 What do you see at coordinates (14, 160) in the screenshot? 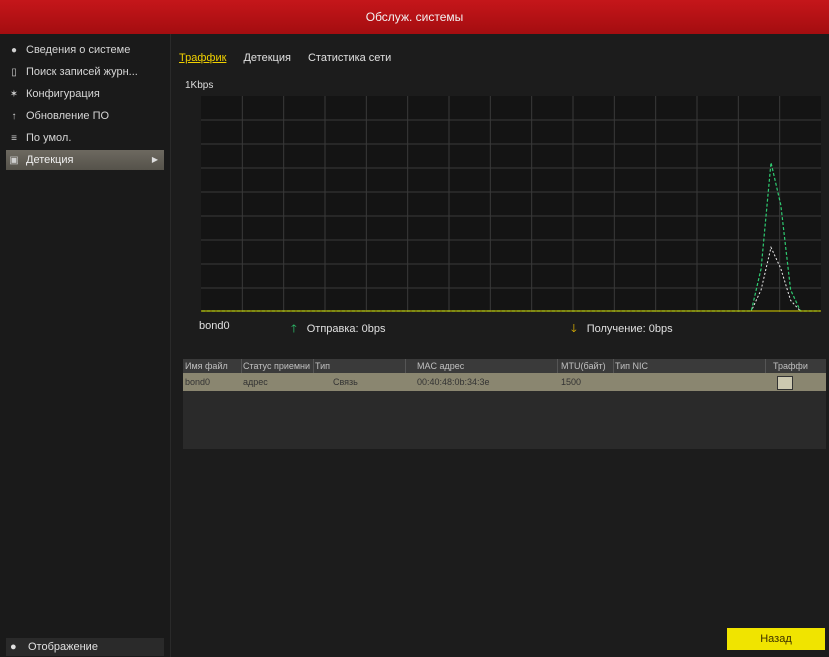
I see `net-detect-icon: ▣` at bounding box center [14, 160].